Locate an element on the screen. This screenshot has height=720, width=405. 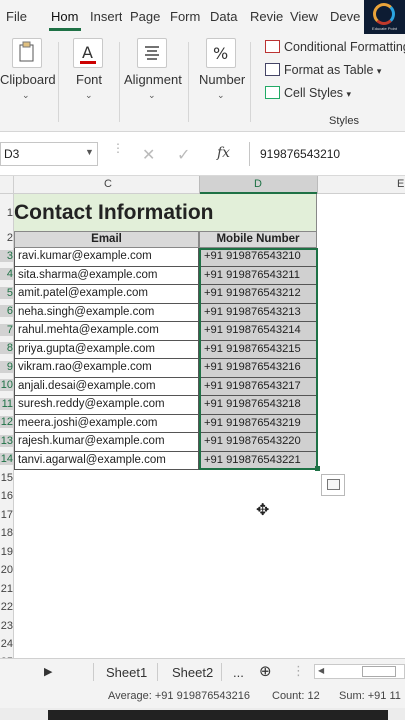
channel-logo: Educate Point is located at coordinates (384, 17).